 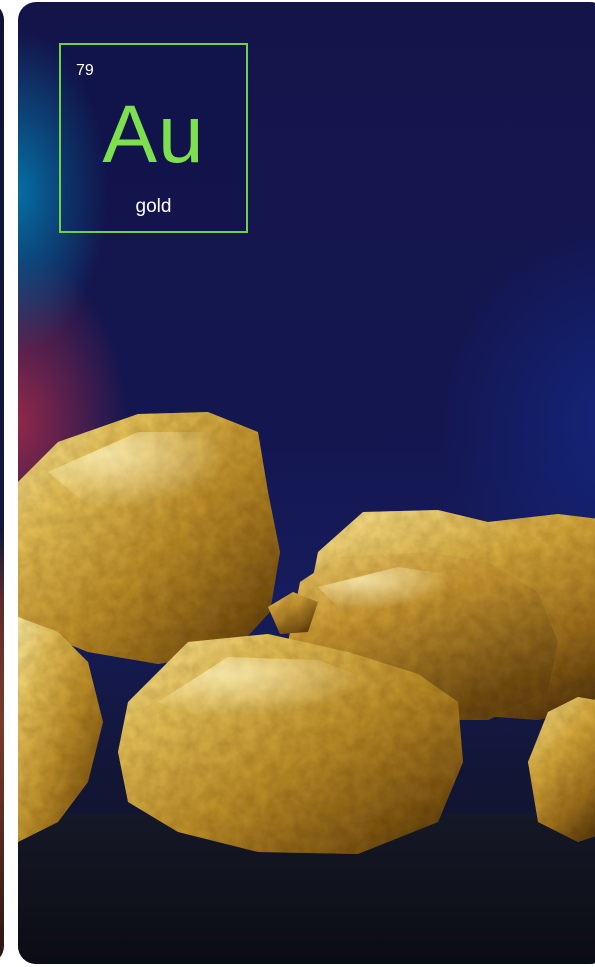 What do you see at coordinates (153, 206) in the screenshot?
I see `element-name: gold` at bounding box center [153, 206].